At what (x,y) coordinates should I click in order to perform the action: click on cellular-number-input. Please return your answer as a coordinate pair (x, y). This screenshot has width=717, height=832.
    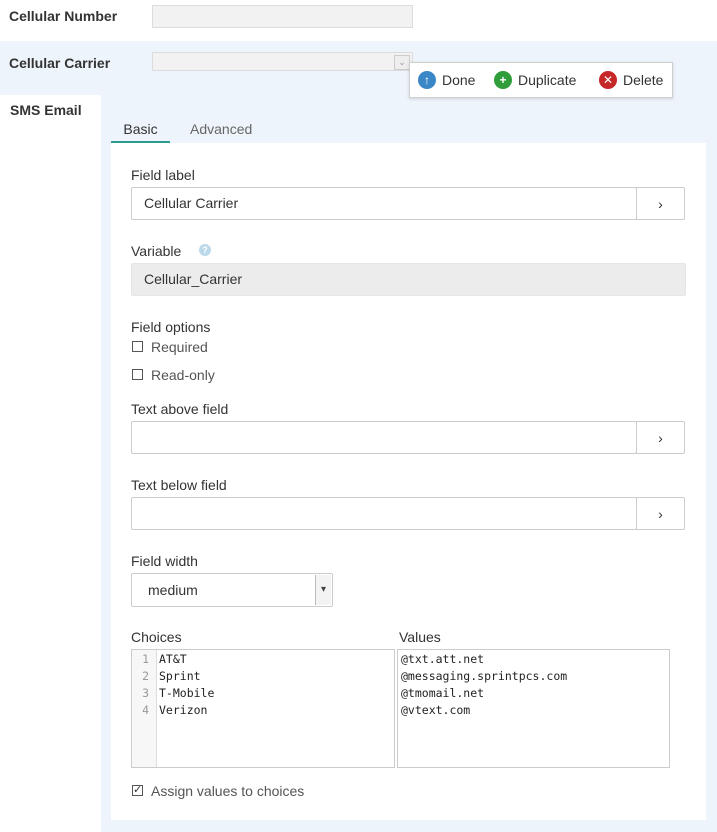
    Looking at the image, I should click on (282, 16).